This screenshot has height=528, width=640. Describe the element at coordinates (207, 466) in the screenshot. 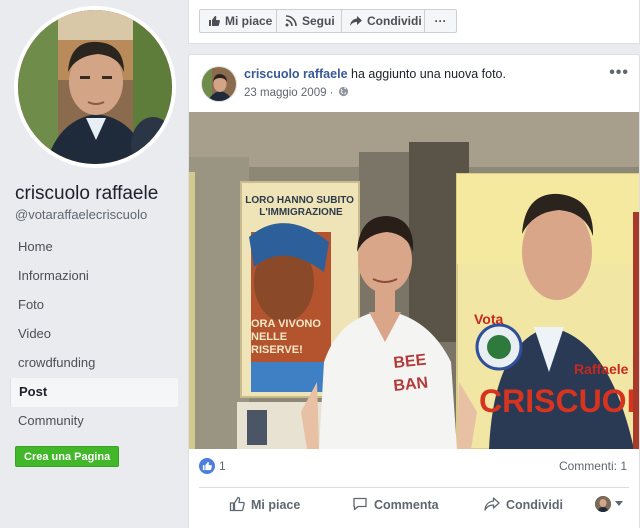

I see `like-reaction-icon` at that location.